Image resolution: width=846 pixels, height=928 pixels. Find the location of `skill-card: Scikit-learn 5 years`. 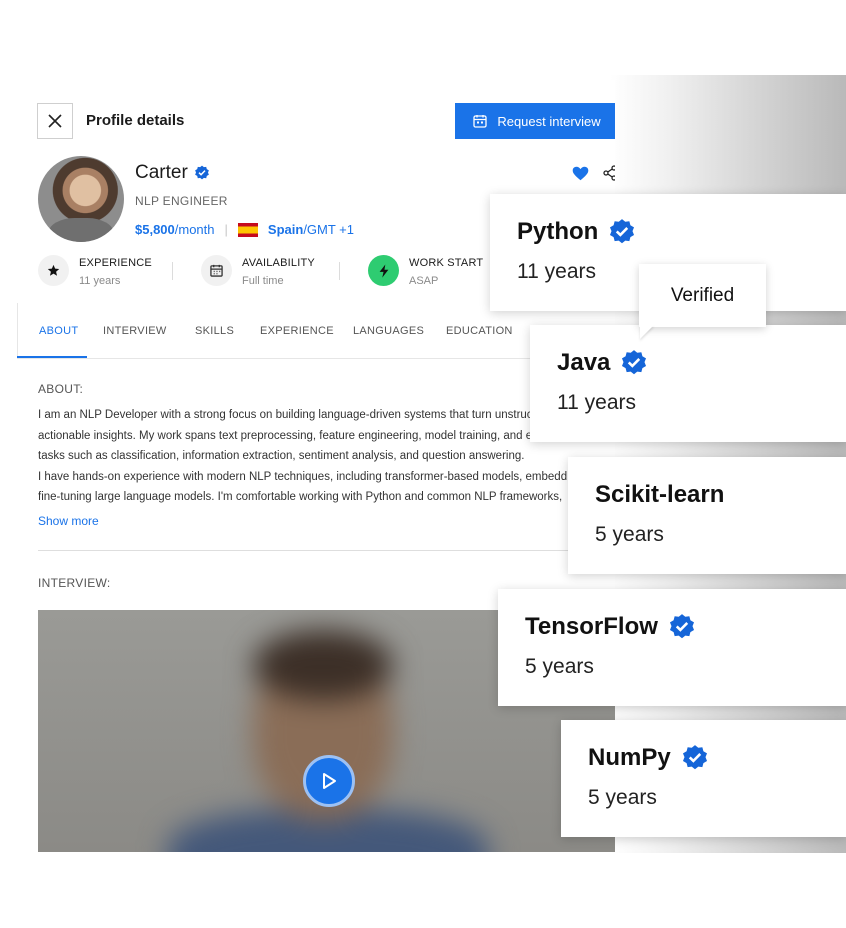

skill-card: Scikit-learn 5 years is located at coordinates (707, 515).